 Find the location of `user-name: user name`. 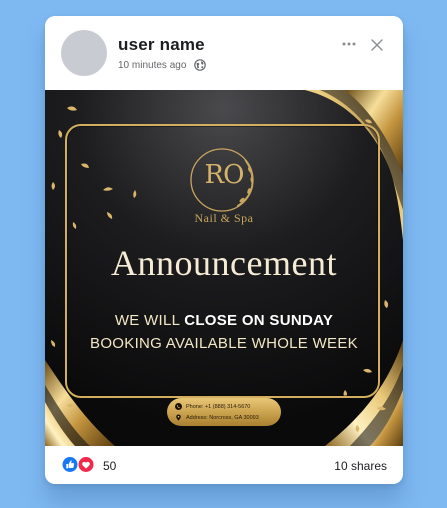

user-name: user name is located at coordinates (161, 45).